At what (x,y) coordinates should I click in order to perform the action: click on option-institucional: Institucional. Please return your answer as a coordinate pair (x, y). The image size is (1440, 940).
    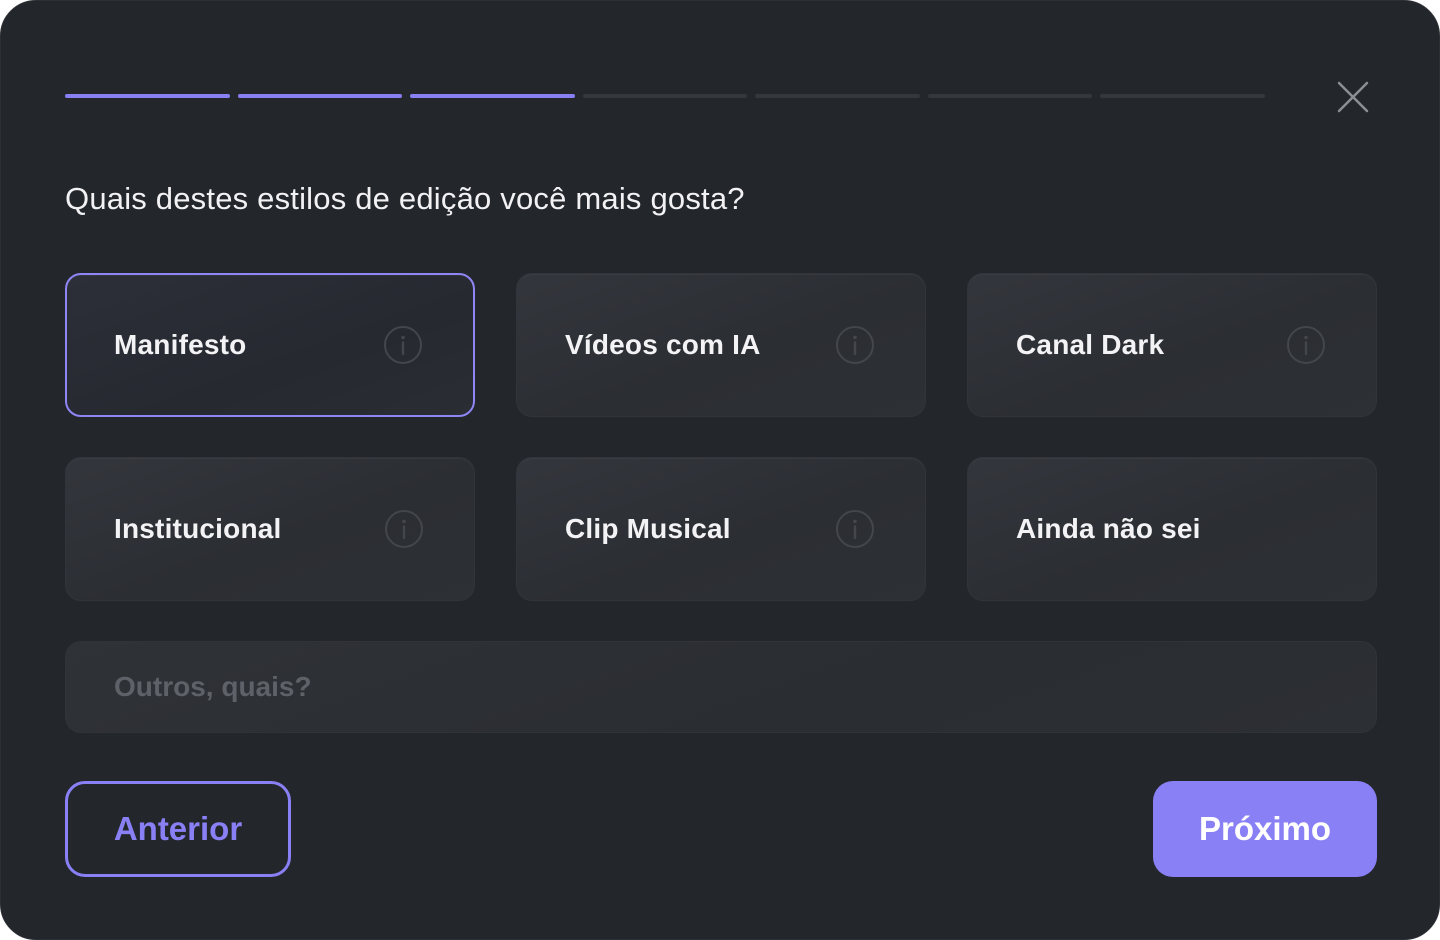
    Looking at the image, I should click on (270, 529).